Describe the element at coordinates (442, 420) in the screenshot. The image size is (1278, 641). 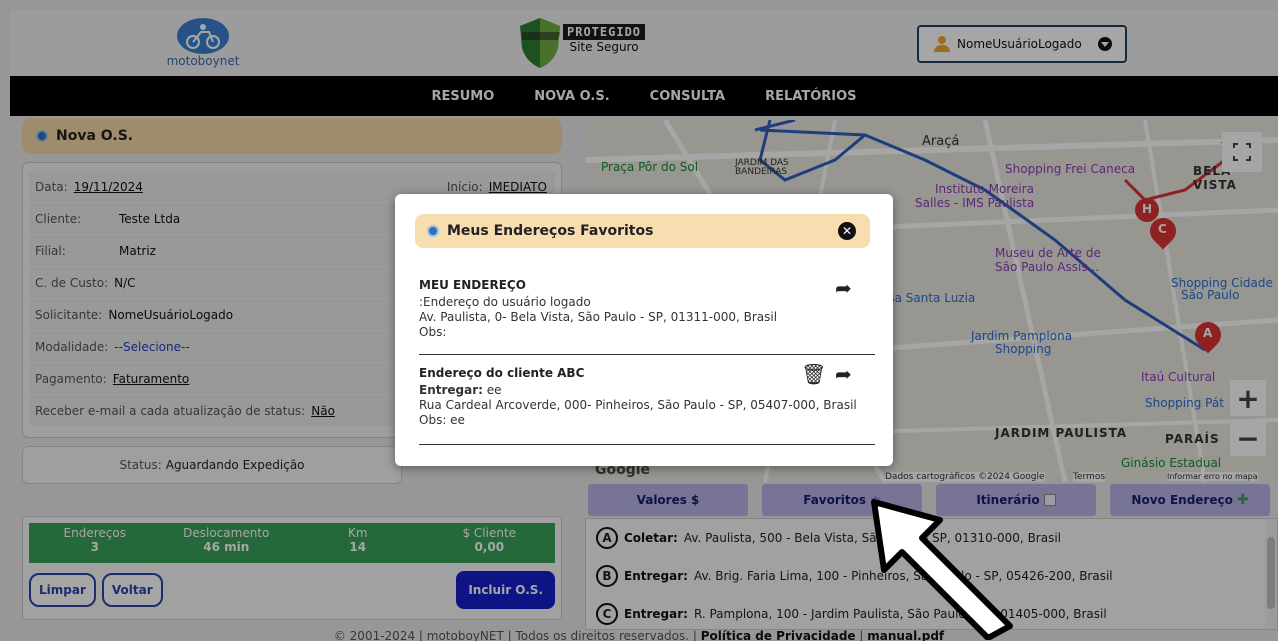
I see `favorite-obs: Obs: ee` at that location.